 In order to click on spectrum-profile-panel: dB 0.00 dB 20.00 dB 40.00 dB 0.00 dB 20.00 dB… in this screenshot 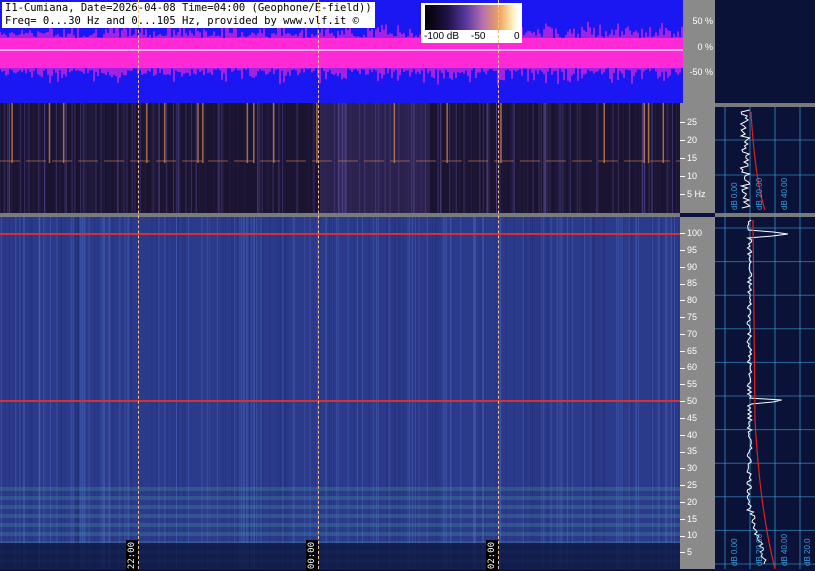, I will do `click(765, 284)`.